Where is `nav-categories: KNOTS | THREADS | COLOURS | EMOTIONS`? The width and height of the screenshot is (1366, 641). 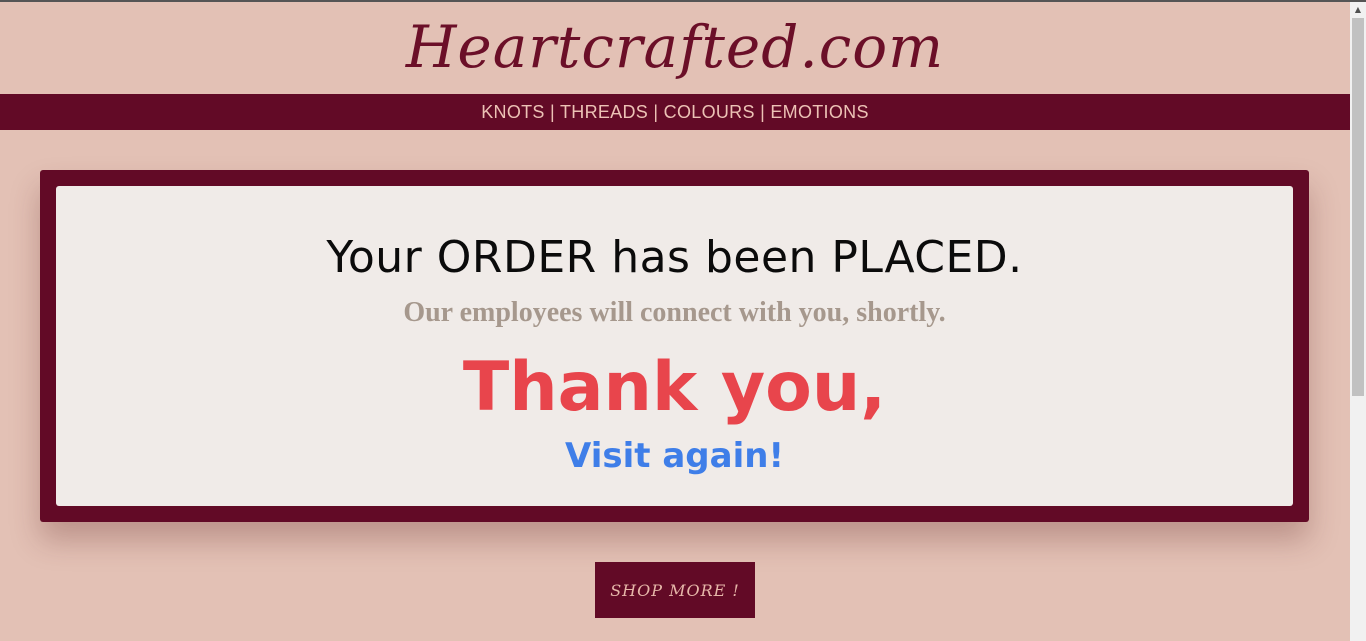
nav-categories: KNOTS | THREADS | COLOURS | EMOTIONS is located at coordinates (675, 112).